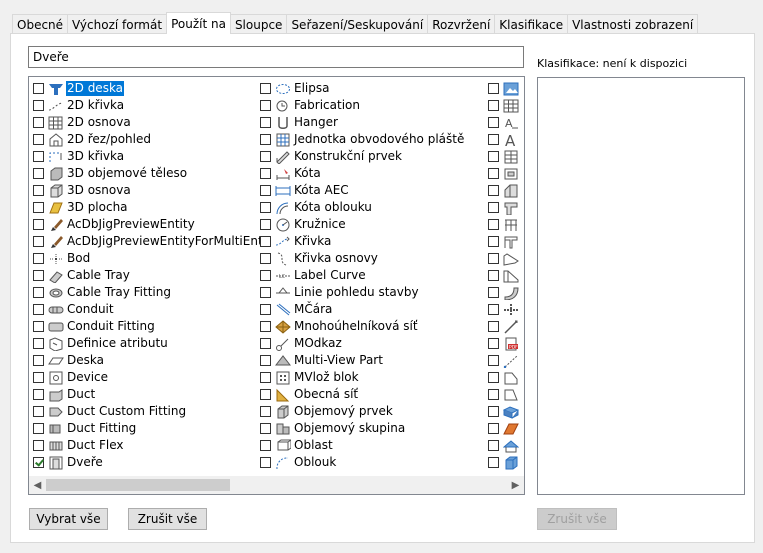 Image resolution: width=763 pixels, height=553 pixels. What do you see at coordinates (362, 445) in the screenshot?
I see `list-item: Oblast` at bounding box center [362, 445].